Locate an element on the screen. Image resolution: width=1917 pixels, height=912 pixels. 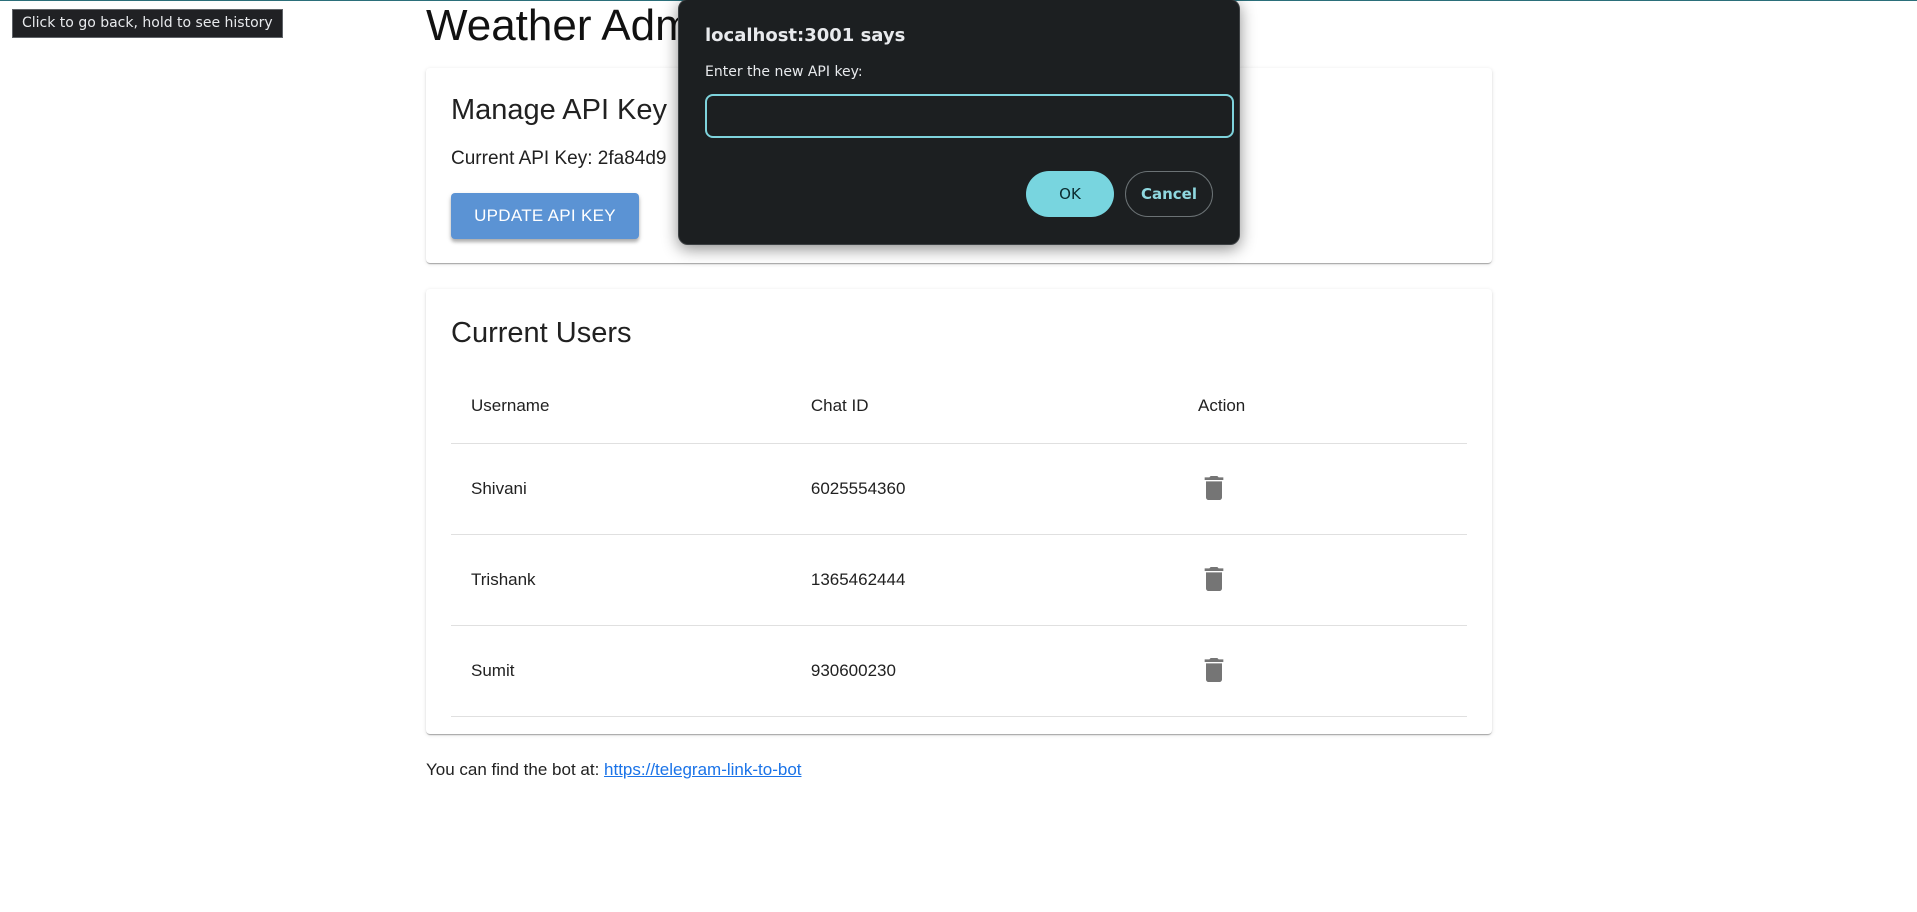
cell-chat-id: 1365462444 is located at coordinates (984, 580).